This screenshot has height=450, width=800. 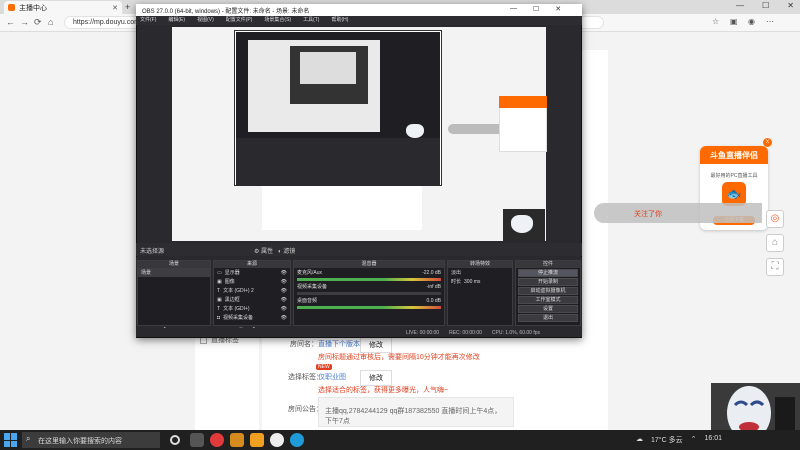 I want to click on browser-window-controls: — ☐ ✕, so click(x=765, y=5).